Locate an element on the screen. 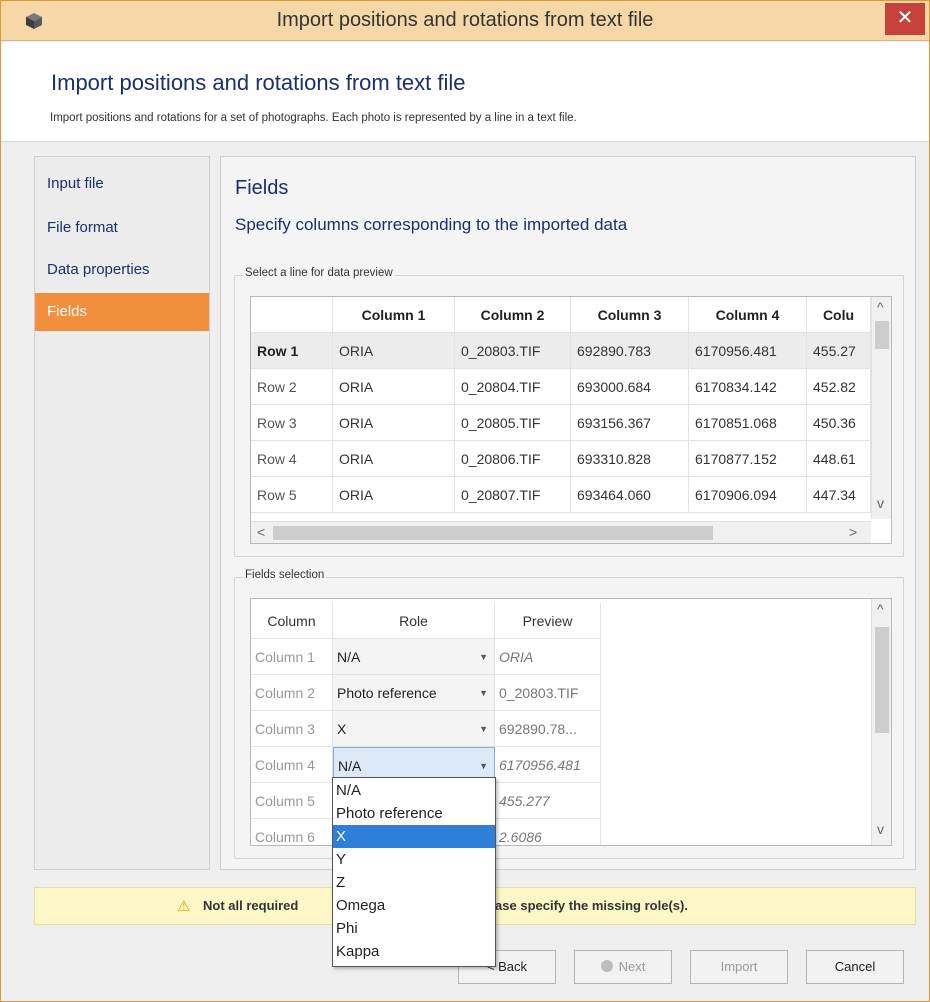 Image resolution: width=930 pixels, height=1002 pixels. column-name-cell: Column 1 is located at coordinates (292, 657).